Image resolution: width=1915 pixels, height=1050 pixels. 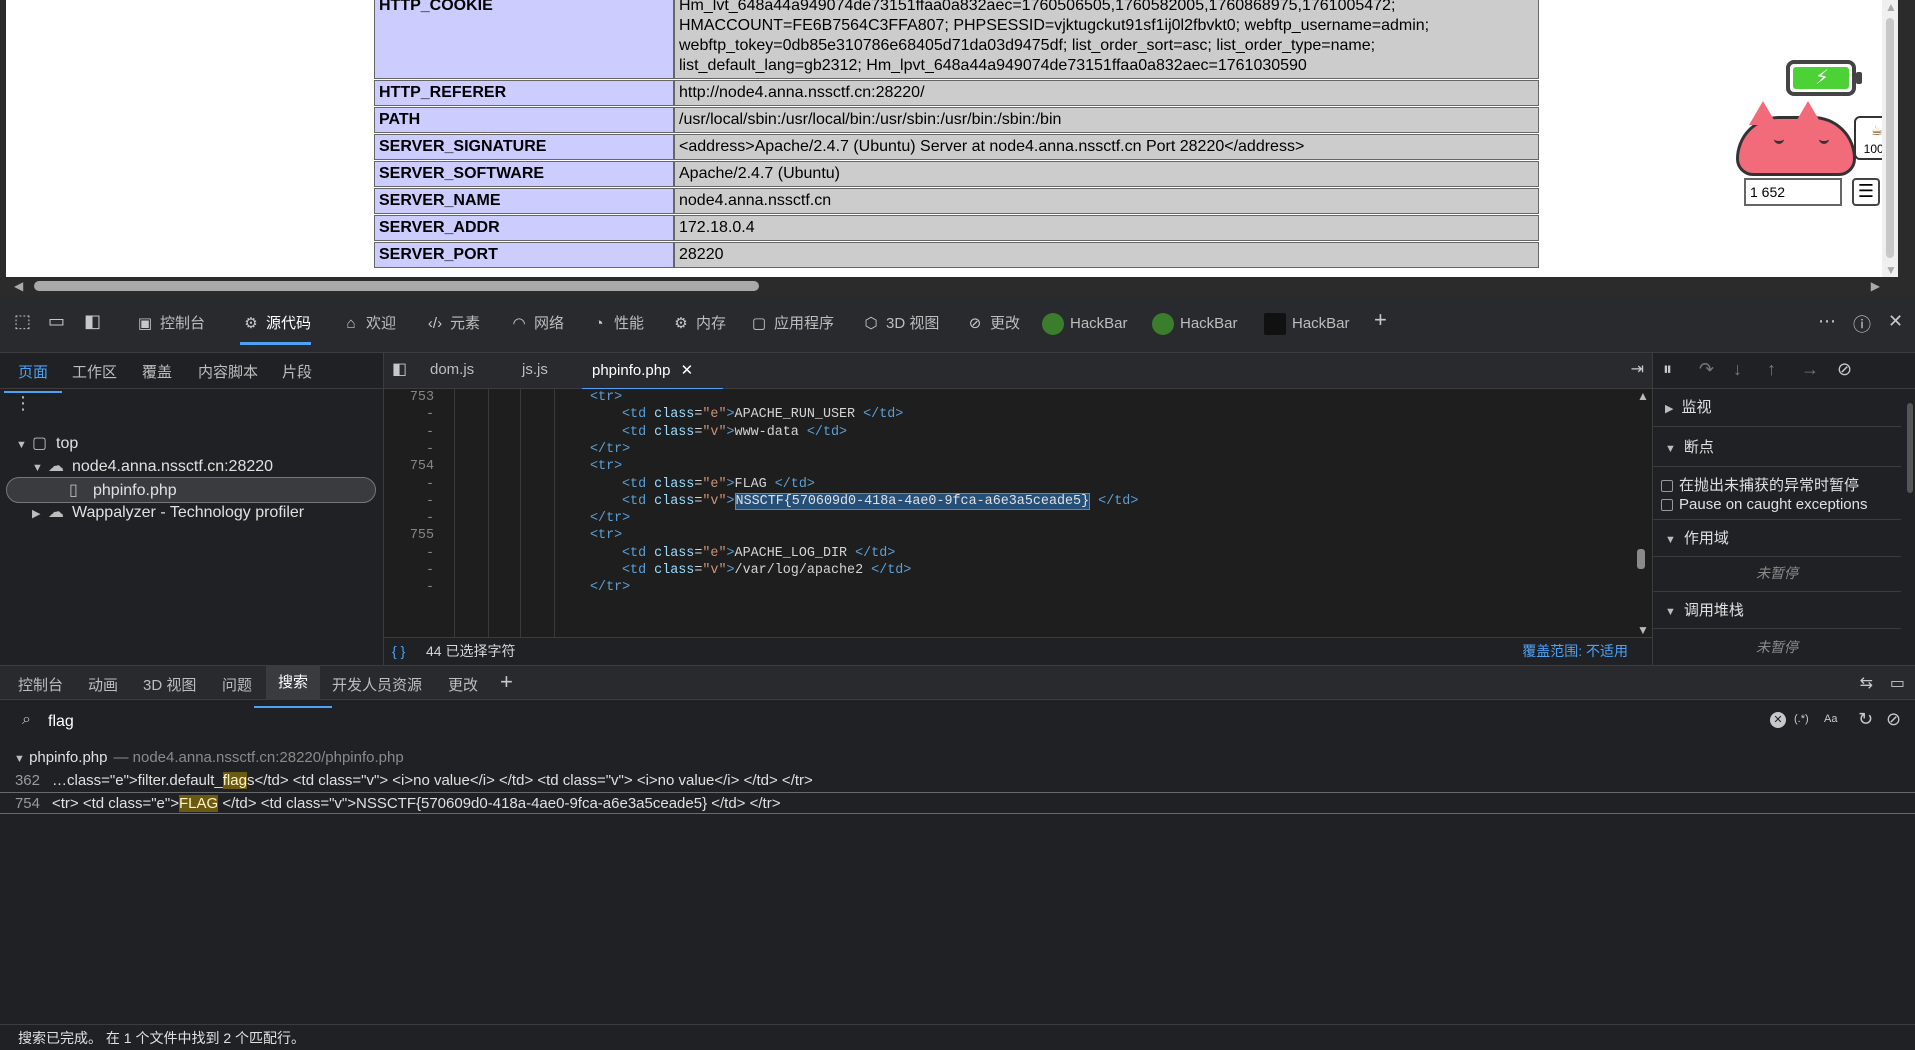 I want to click on section-call-stack: ▼ 调用堆栈, so click(x=1777, y=610).